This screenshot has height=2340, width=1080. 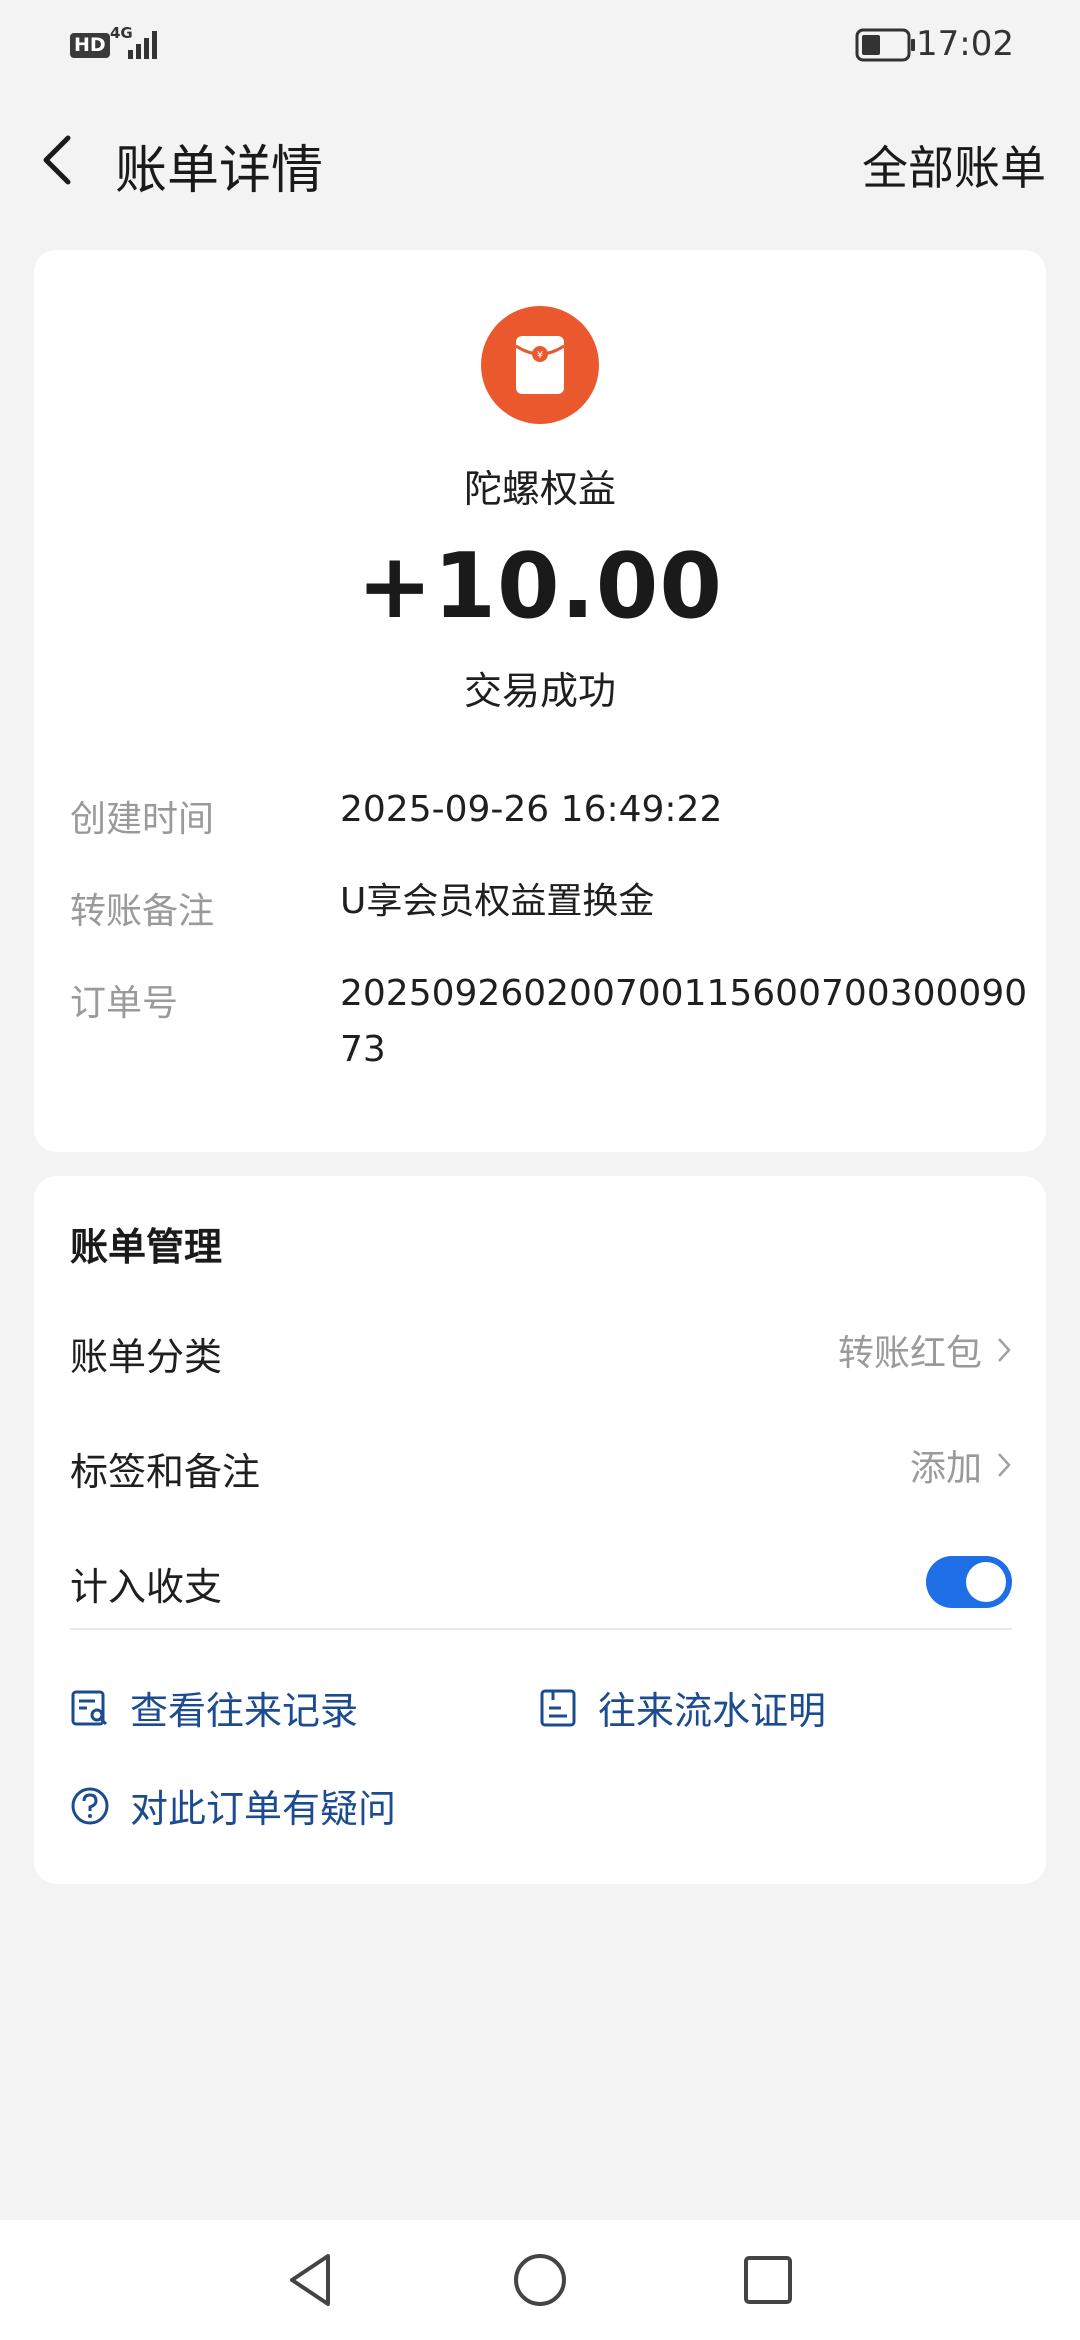 I want to click on red-packet-icon: ¥, so click(x=540, y=365).